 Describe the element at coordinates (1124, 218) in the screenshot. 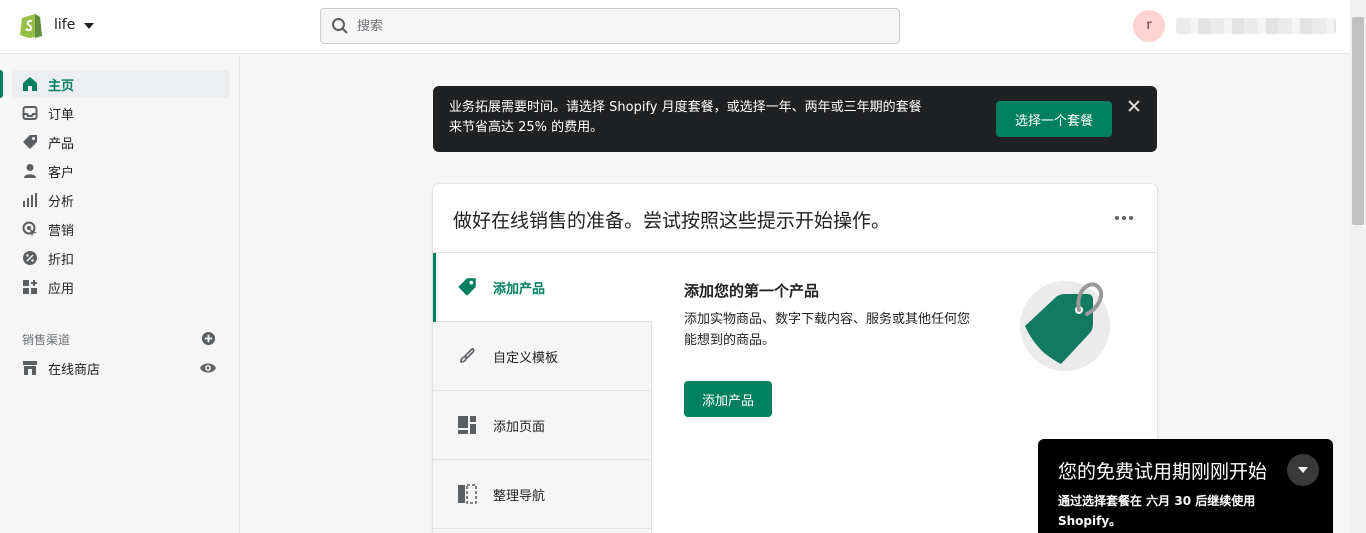

I see `more-horizontal-icon` at that location.